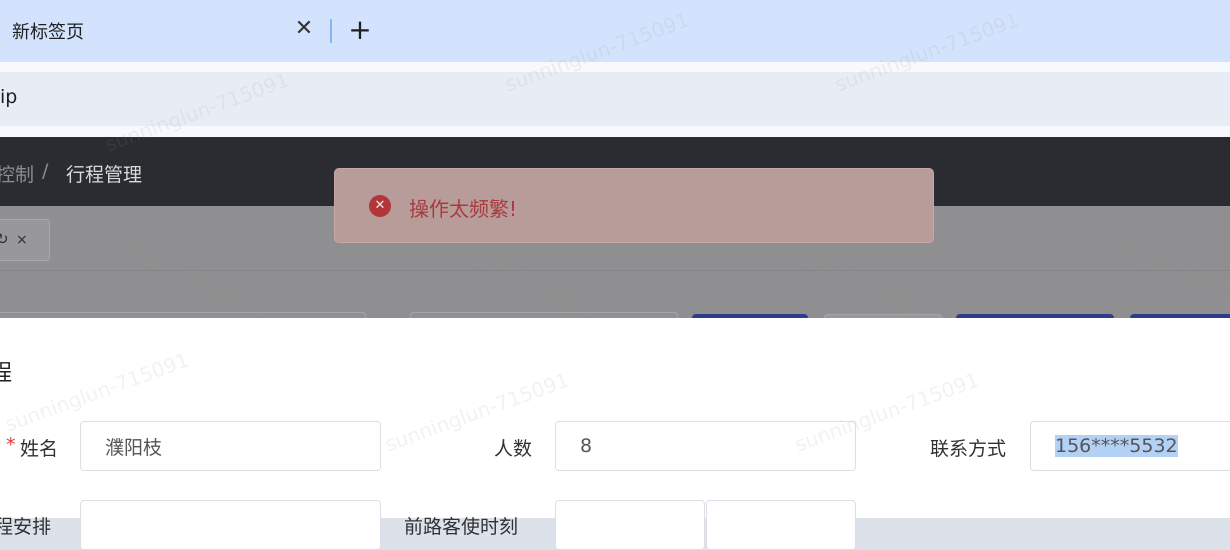 The image size is (1230, 550). What do you see at coordinates (230, 525) in the screenshot?
I see `schedule-field` at bounding box center [230, 525].